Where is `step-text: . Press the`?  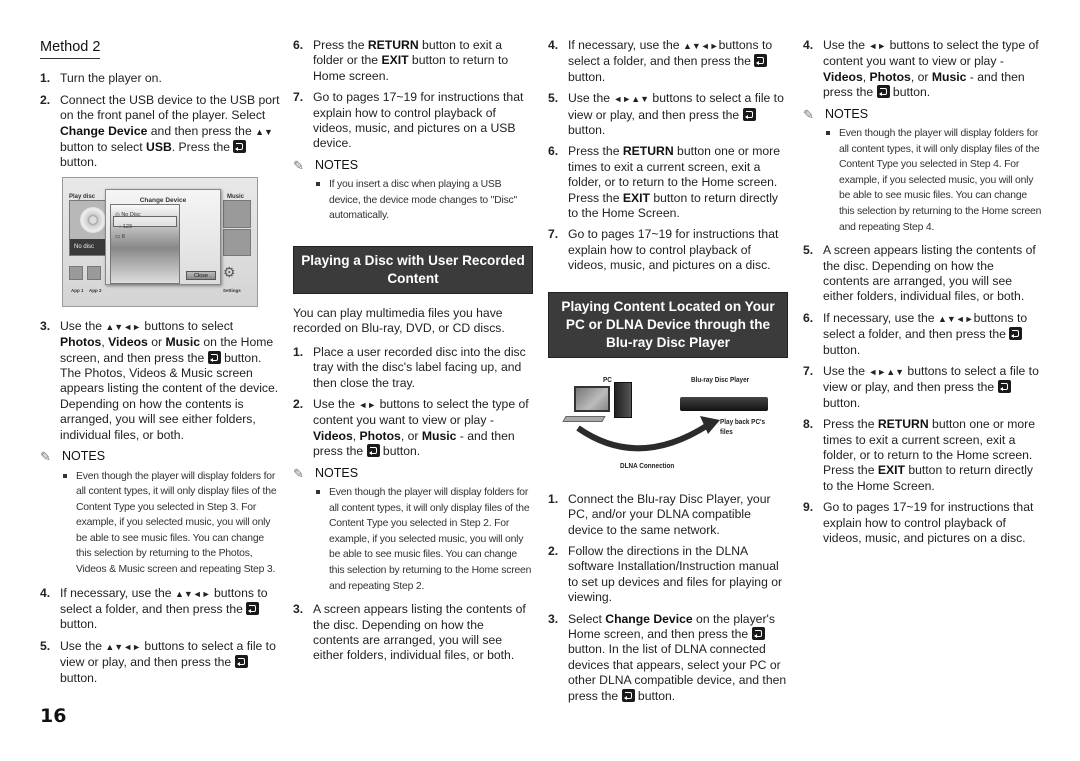
step-text: . Press the is located at coordinates (202, 147).